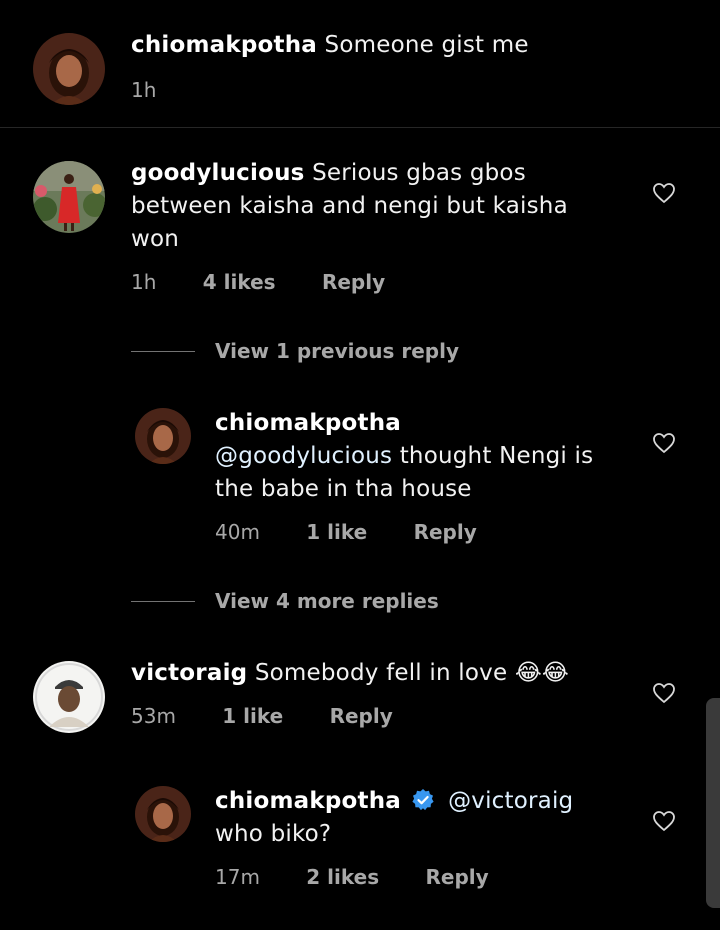  Describe the element at coordinates (252, 716) in the screenshot. I see `comment-likes: 1 like` at that location.